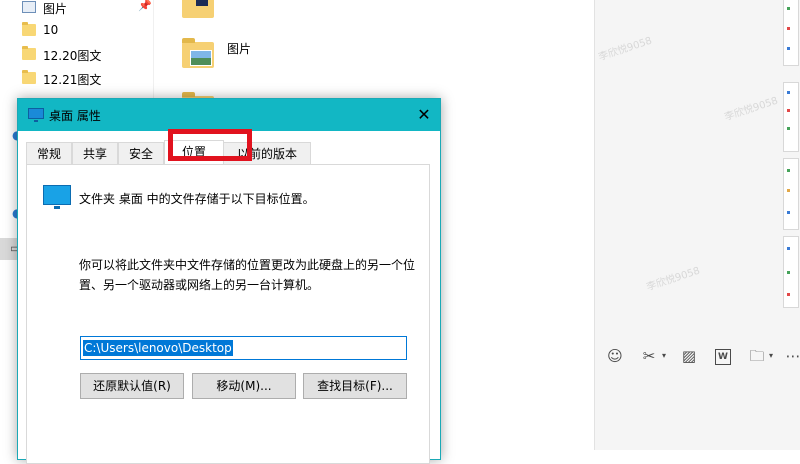 This screenshot has height=464, width=800. I want to click on pictures-folder-icon, so click(198, 53).